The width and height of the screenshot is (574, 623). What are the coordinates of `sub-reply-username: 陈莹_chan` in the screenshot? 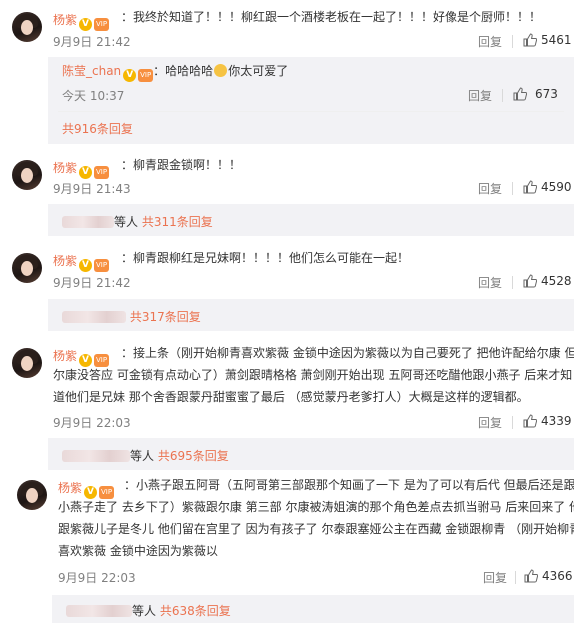 It's located at (91, 71).